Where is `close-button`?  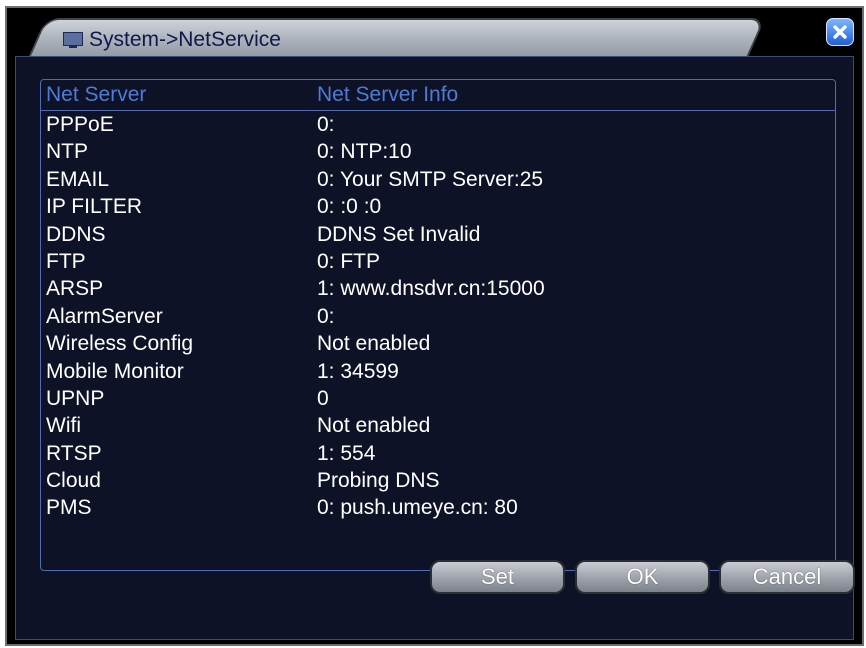 close-button is located at coordinates (840, 32).